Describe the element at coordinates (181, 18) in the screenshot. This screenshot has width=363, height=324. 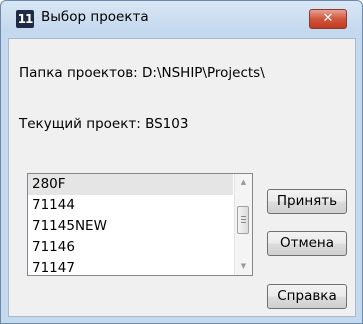
I see `title-bar: 11 Выбор проекта ✕` at that location.